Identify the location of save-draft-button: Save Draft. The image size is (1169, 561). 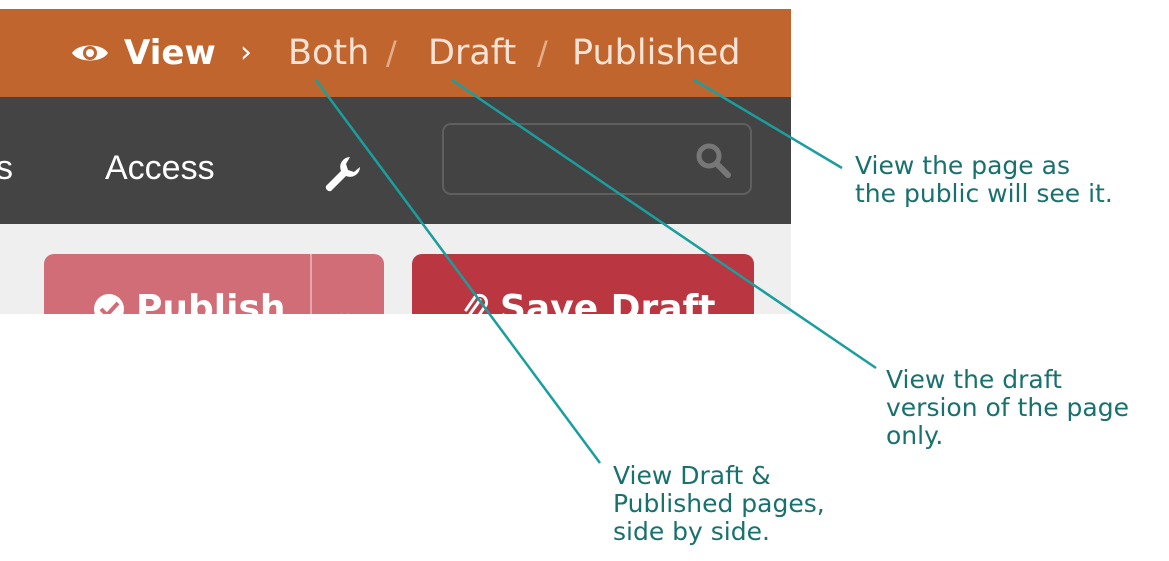
(583, 284).